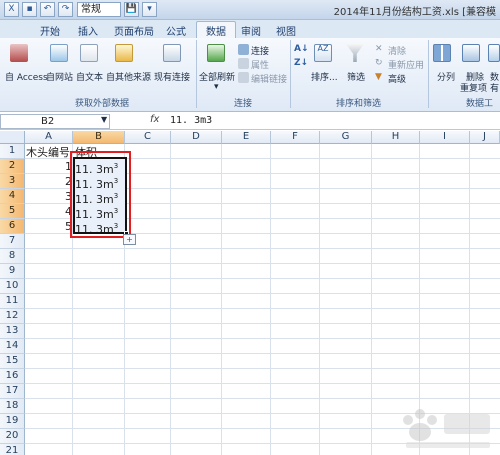 Image resolution: width=500 pixels, height=455 pixels. What do you see at coordinates (65, 9) in the screenshot?
I see `redo-icon: ↷` at bounding box center [65, 9].